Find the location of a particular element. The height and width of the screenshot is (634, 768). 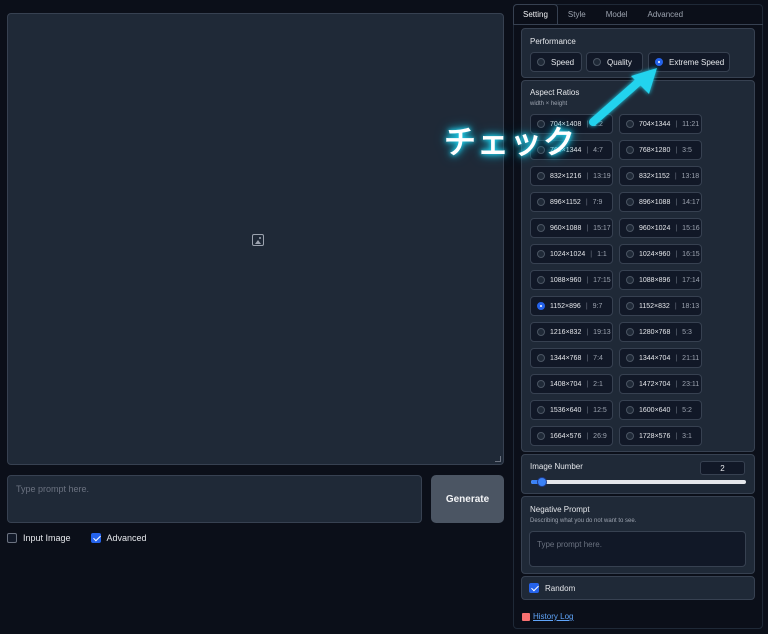

aspect-ratio-option: 1088×960 | 17:15 is located at coordinates (571, 280).